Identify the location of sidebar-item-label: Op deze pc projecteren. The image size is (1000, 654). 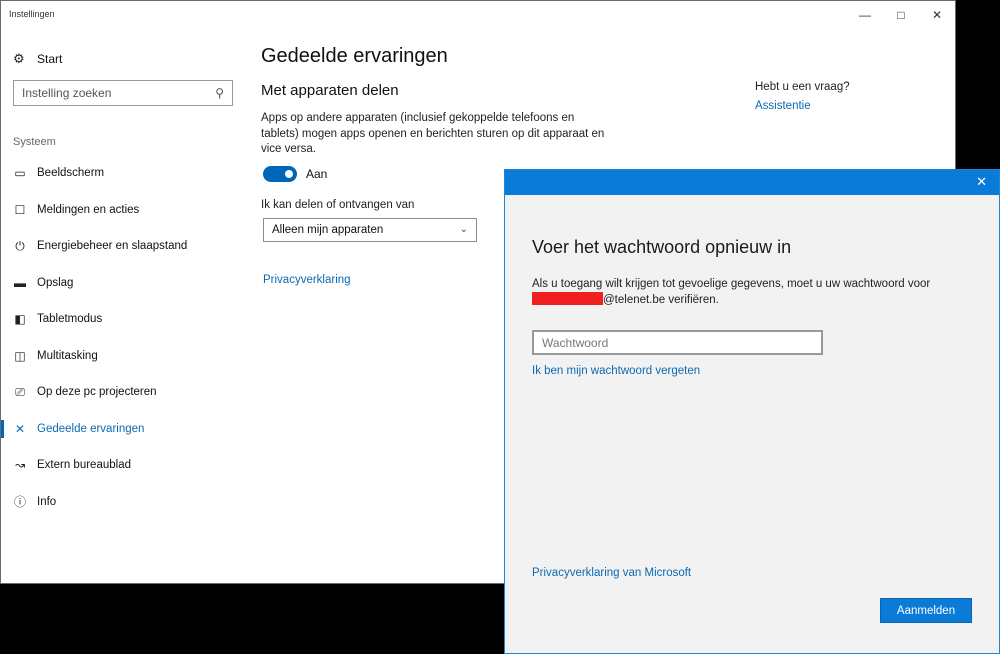
(97, 392).